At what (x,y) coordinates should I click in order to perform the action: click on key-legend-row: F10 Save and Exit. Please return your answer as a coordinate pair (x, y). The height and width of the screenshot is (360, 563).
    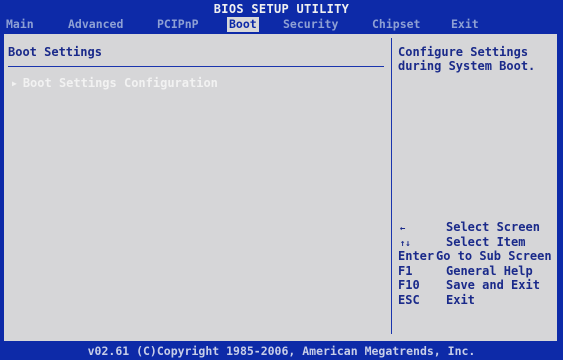
    Looking at the image, I should click on (475, 285).